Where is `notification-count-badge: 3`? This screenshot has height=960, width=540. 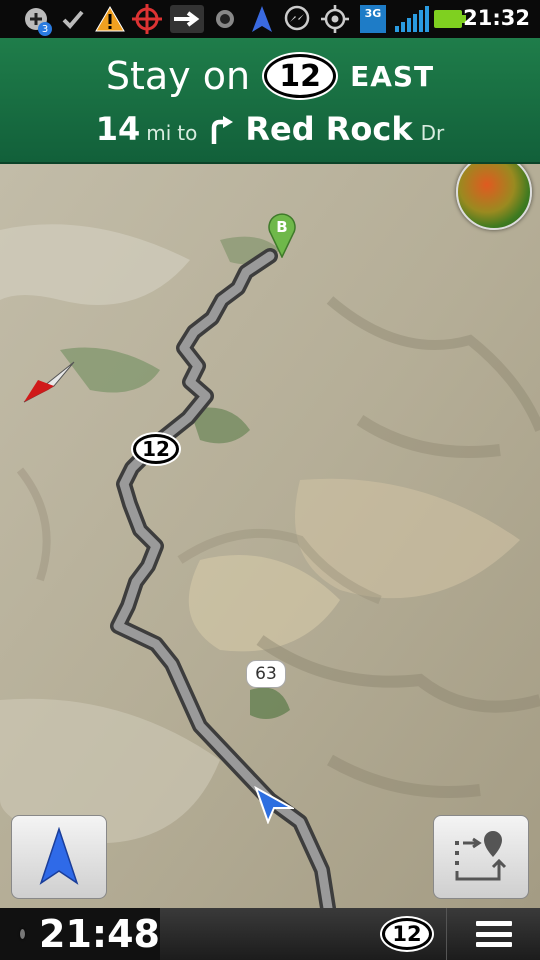 notification-count-badge: 3 is located at coordinates (45, 29).